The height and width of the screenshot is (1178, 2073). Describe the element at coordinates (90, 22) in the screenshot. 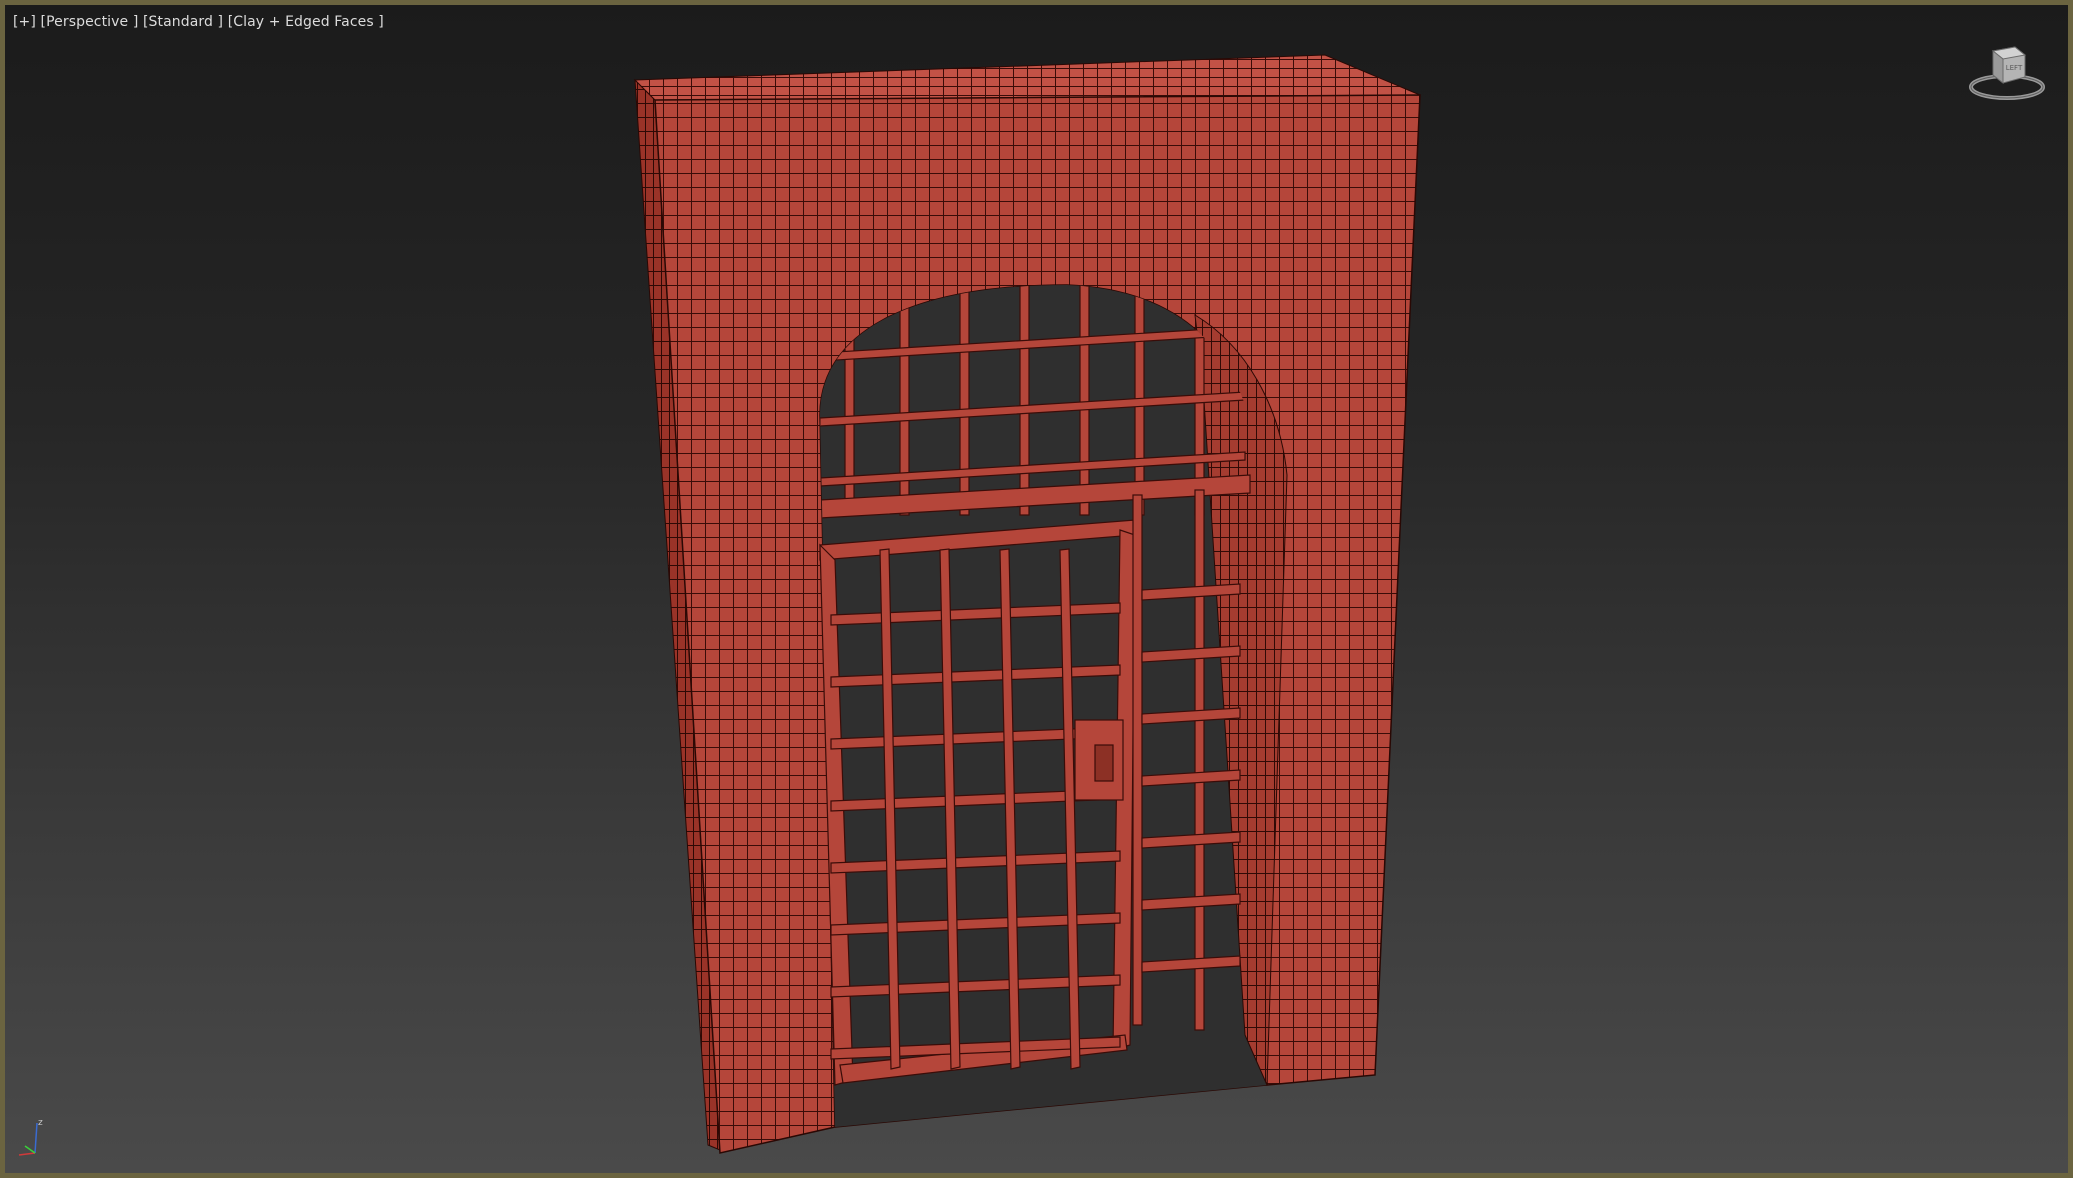

I see `view-type-label: [Perspective ]` at that location.